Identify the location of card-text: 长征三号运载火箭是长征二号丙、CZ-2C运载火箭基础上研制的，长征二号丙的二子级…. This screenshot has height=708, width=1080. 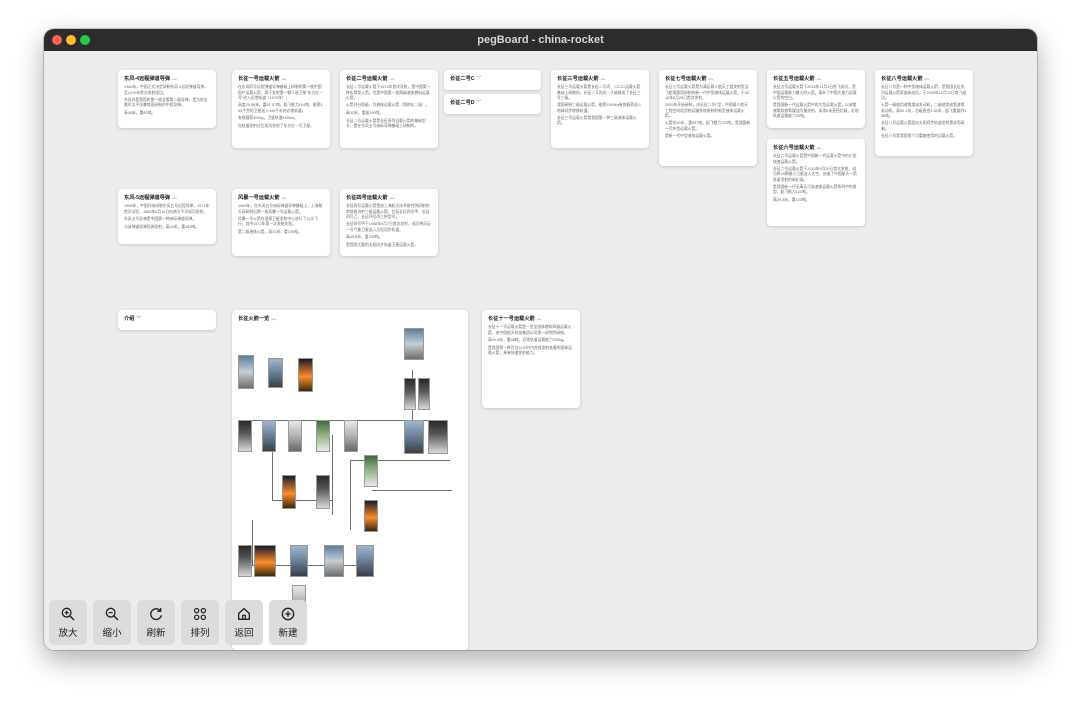
(599, 92).